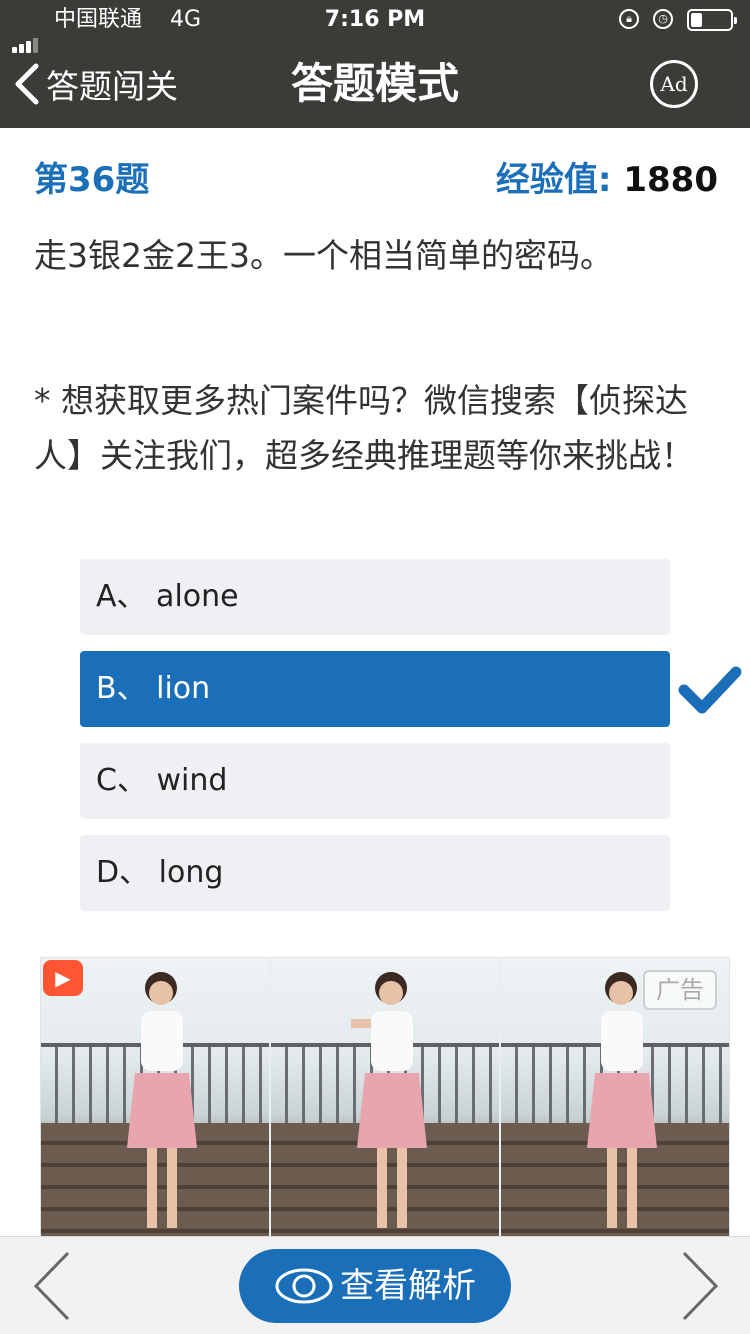 The image size is (750, 1334). Describe the element at coordinates (375, 873) in the screenshot. I see `option-d: D、 long` at that location.